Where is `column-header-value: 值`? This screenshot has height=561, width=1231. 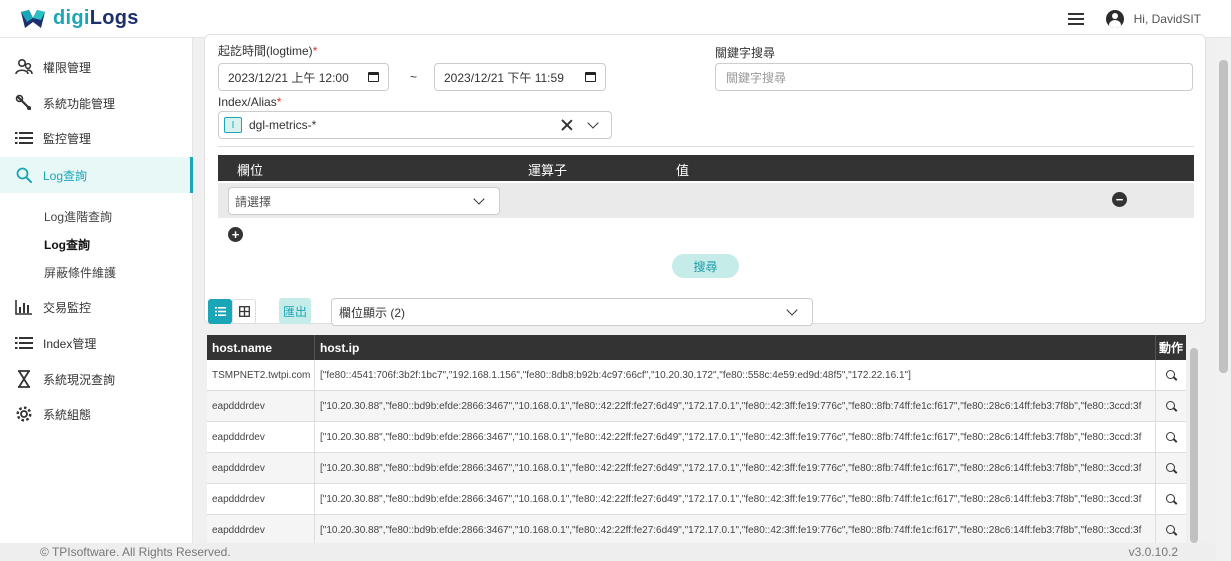
column-header-value: 值 is located at coordinates (683, 170).